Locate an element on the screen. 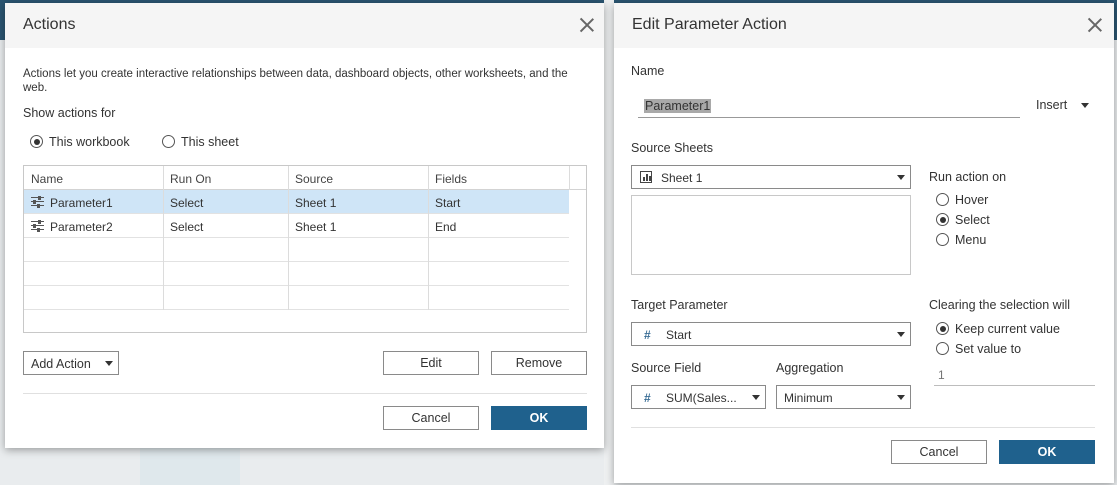 This screenshot has height=485, width=1117. row-fields: Start is located at coordinates (448, 203).